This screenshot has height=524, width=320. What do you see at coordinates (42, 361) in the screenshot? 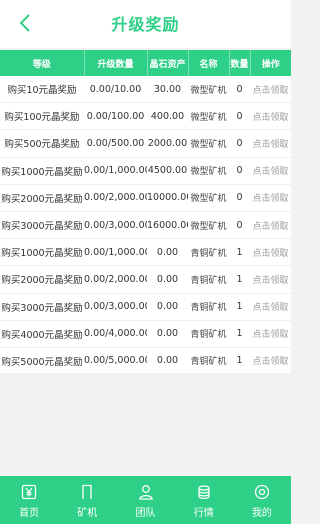
I see `cell-level: 购买5000元晶奖励` at bounding box center [42, 361].